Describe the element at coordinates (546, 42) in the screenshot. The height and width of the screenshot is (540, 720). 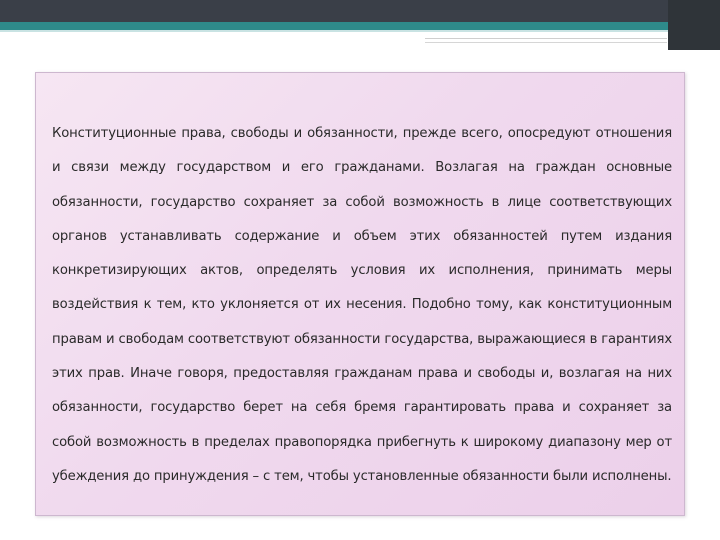
I see `decorative-line-bottom` at that location.